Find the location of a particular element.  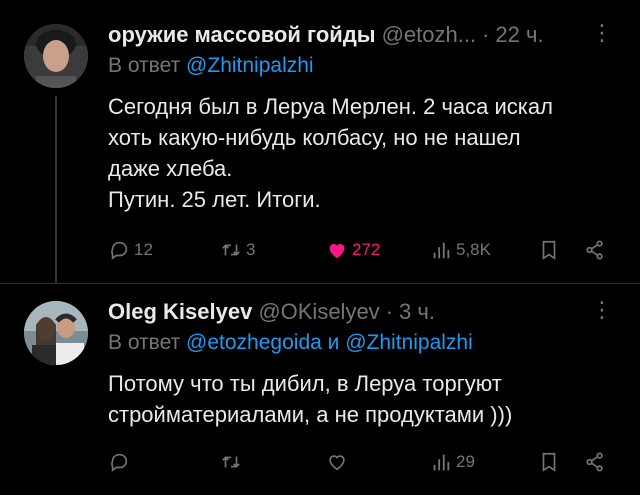

views-button: 5,8K is located at coordinates (460, 250).